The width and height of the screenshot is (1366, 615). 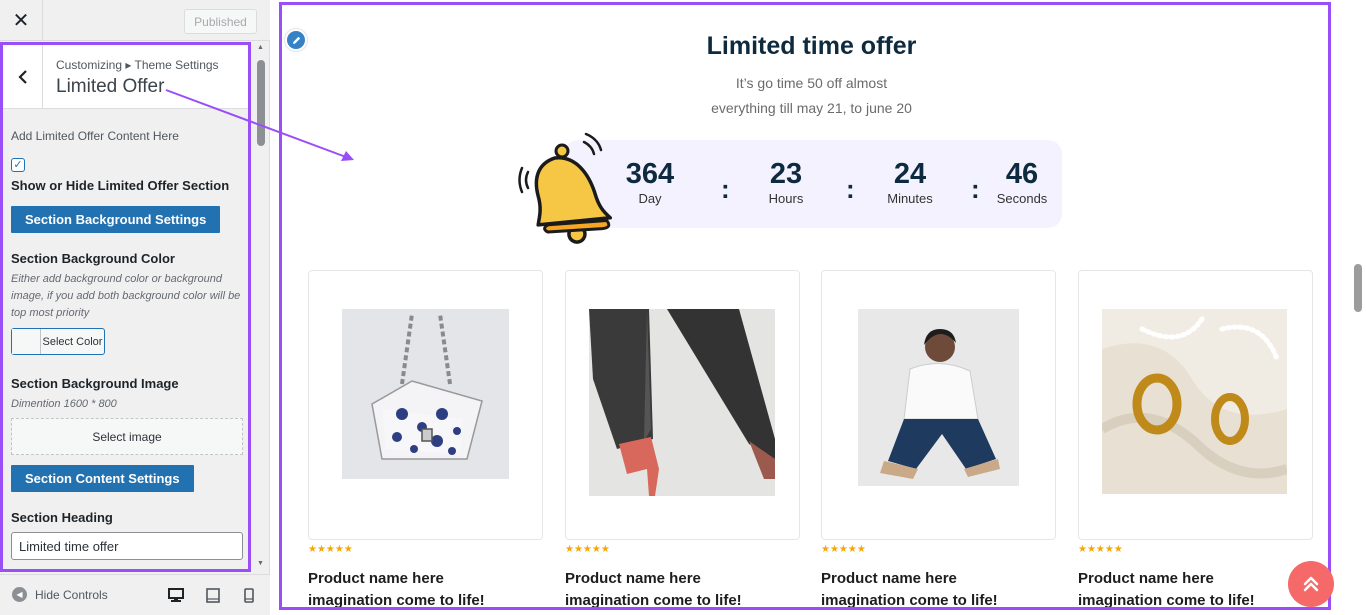 I want to click on check-icon: ✓, so click(x=18, y=164).